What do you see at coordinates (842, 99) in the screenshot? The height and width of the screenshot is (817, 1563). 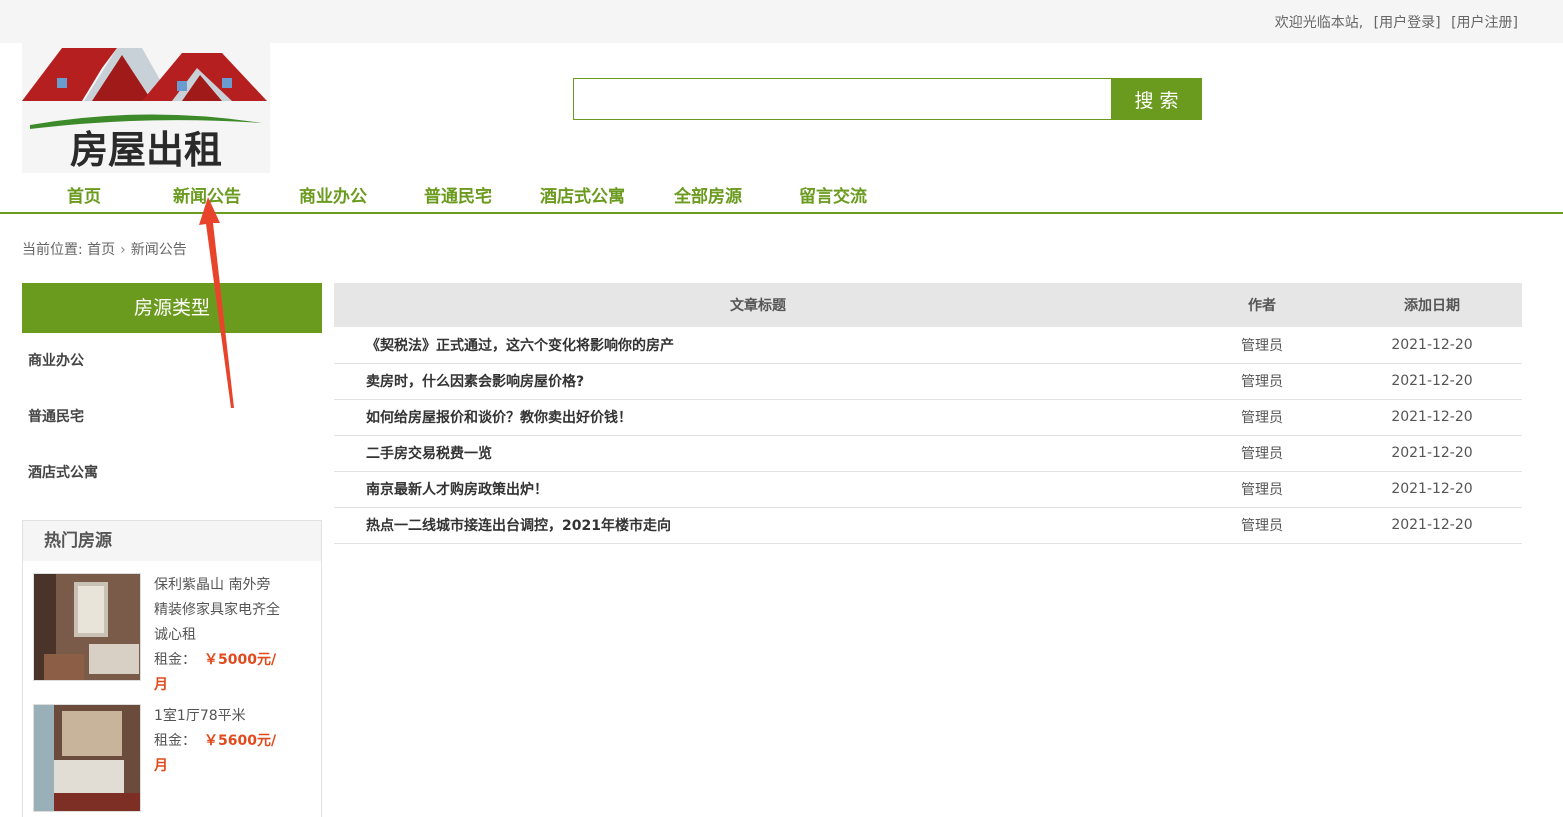 I see `search-input` at bounding box center [842, 99].